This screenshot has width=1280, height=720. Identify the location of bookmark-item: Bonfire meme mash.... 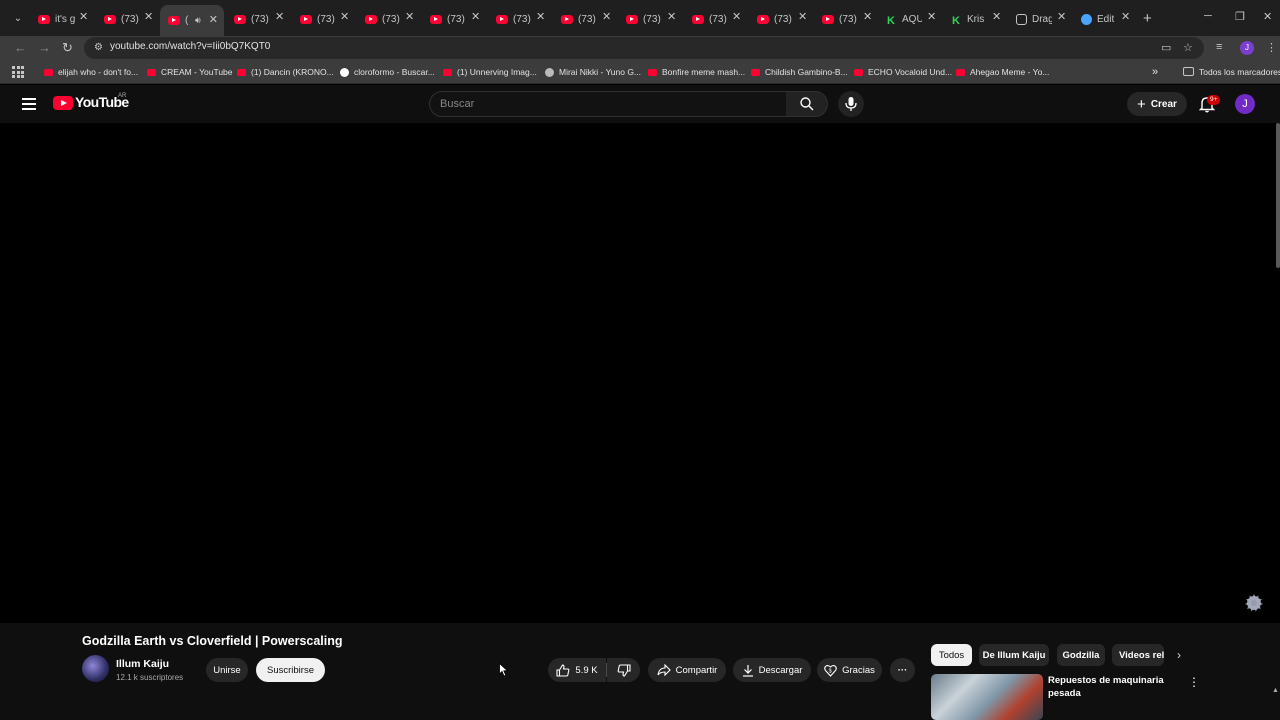
(696, 72).